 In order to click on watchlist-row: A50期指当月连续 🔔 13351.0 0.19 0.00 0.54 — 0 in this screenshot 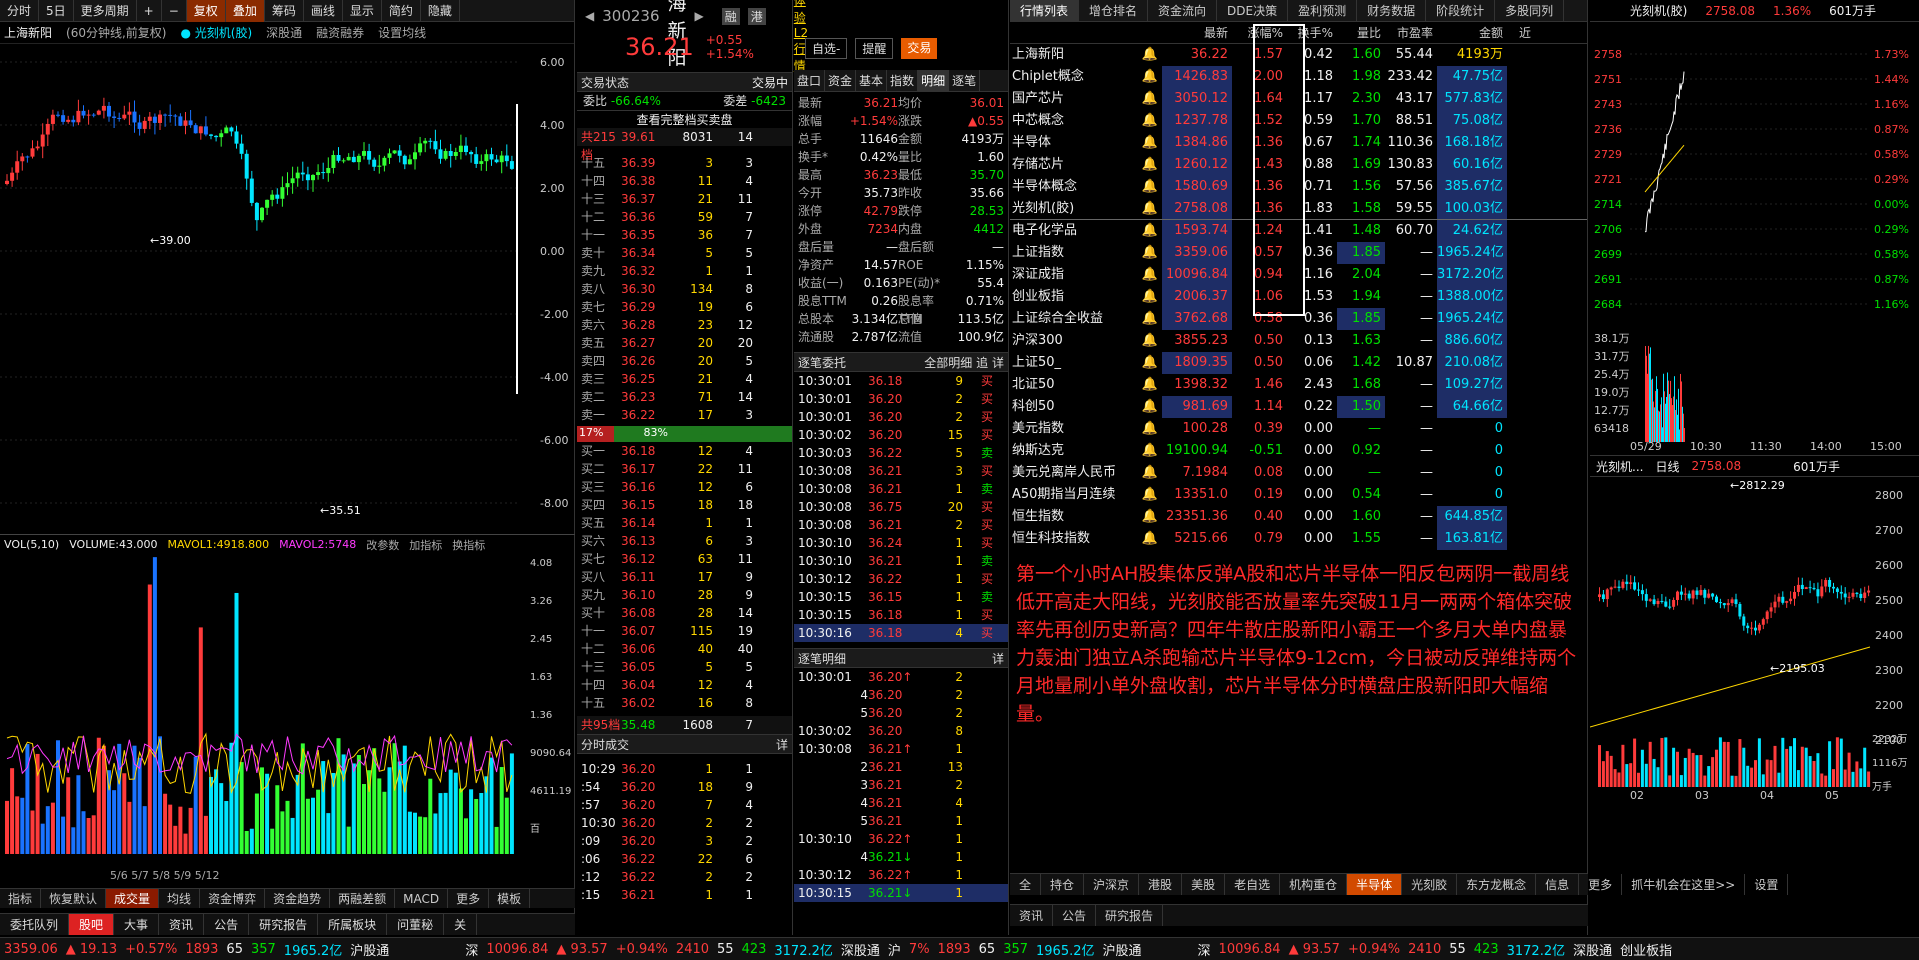, I will do `click(1298, 495)`.